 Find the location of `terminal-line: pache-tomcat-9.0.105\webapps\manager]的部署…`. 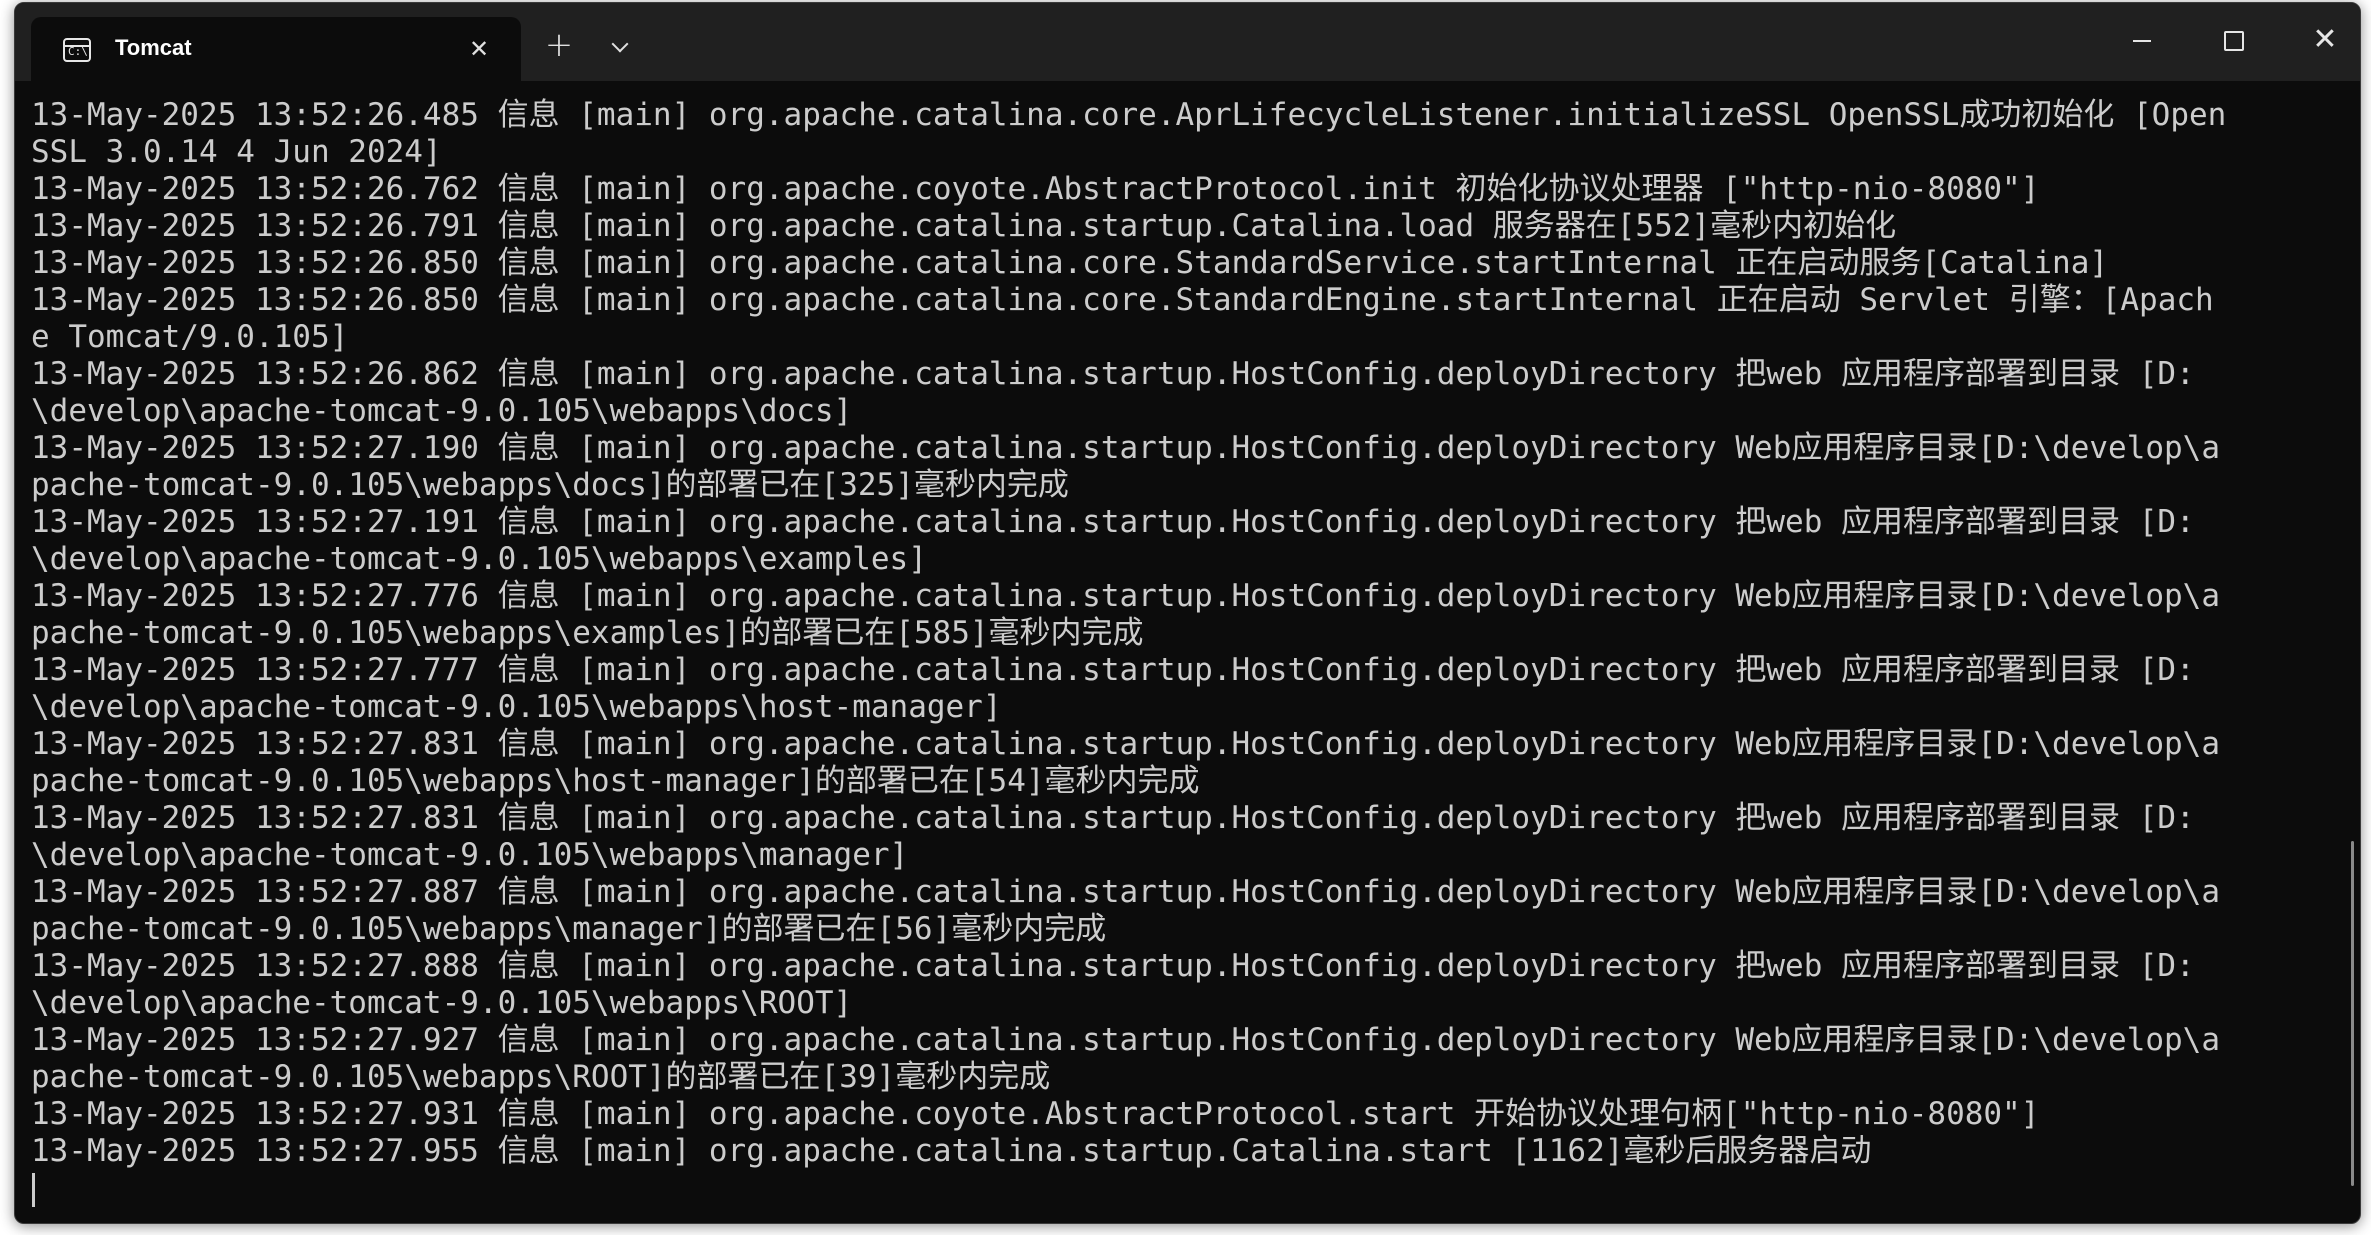

terminal-line: pache-tomcat-9.0.105\webapps\manager]的部署… is located at coordinates (569, 929).